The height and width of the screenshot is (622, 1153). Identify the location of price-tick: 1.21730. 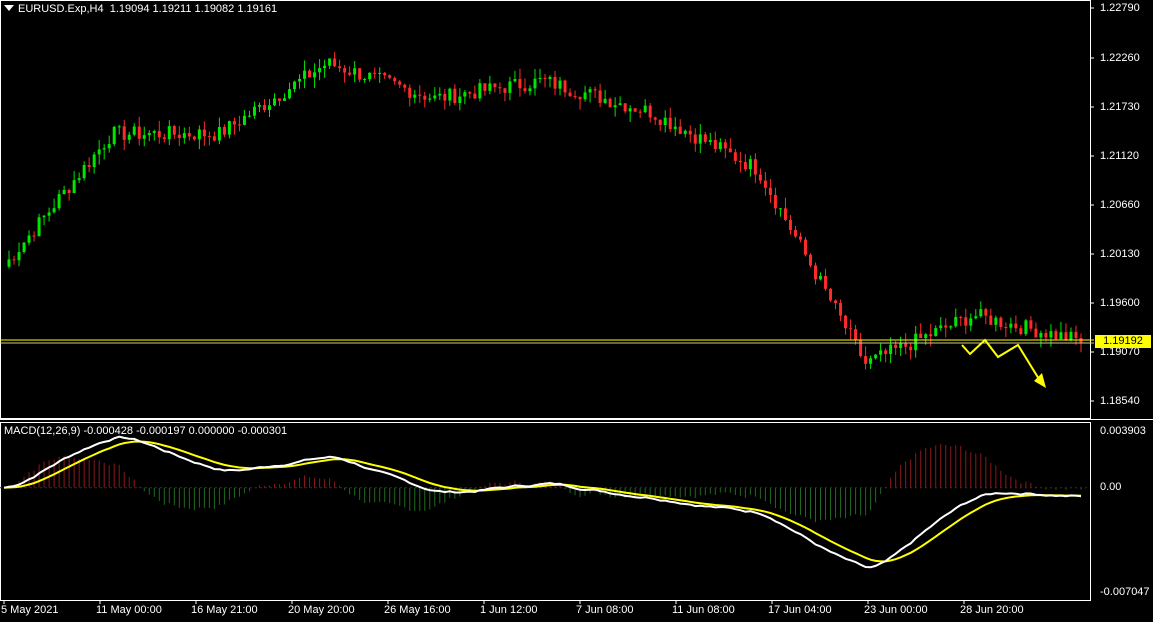
(1120, 107).